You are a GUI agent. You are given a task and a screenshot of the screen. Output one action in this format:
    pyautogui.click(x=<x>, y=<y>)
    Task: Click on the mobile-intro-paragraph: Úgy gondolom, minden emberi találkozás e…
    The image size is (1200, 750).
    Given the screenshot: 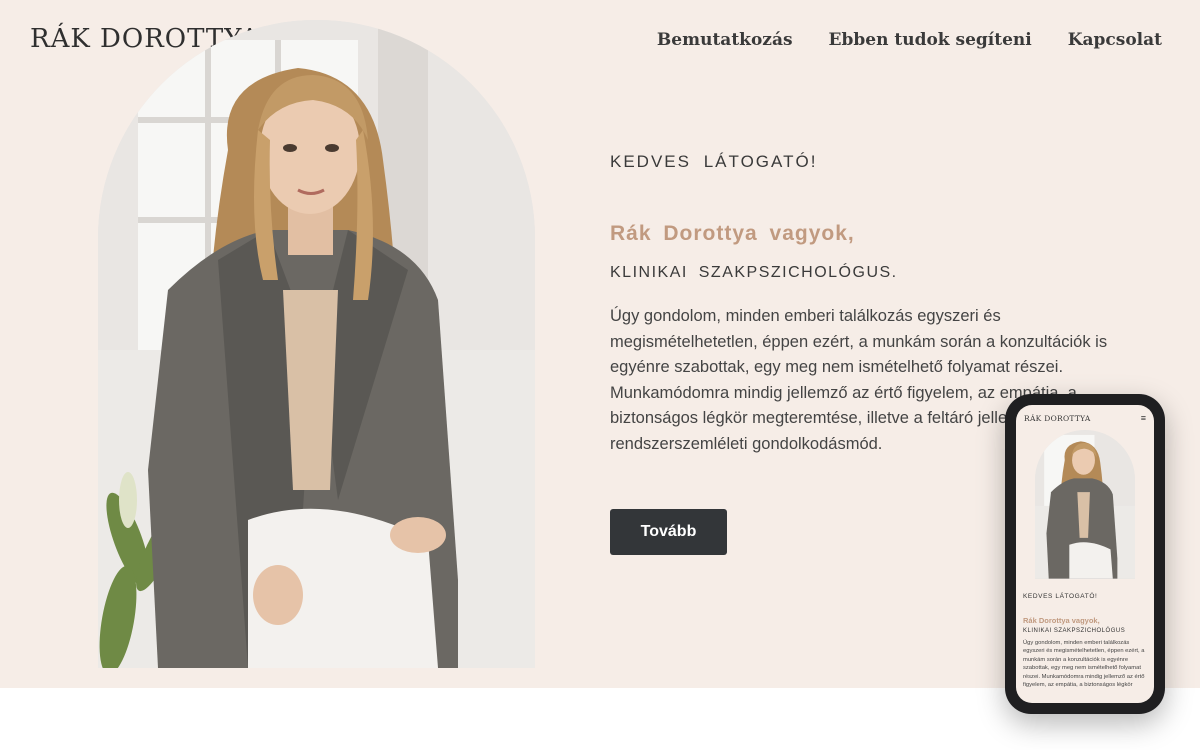 What is the action you would take?
    pyautogui.click(x=1084, y=664)
    